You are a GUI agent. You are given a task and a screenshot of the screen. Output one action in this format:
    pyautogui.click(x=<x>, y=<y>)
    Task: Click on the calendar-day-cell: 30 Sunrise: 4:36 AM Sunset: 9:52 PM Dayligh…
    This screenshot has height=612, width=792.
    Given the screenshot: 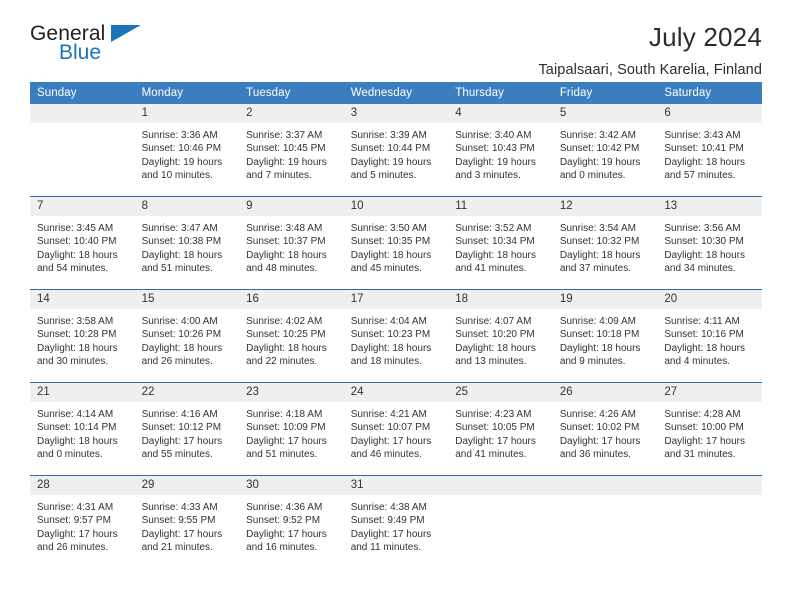 What is the action you would take?
    pyautogui.click(x=291, y=520)
    